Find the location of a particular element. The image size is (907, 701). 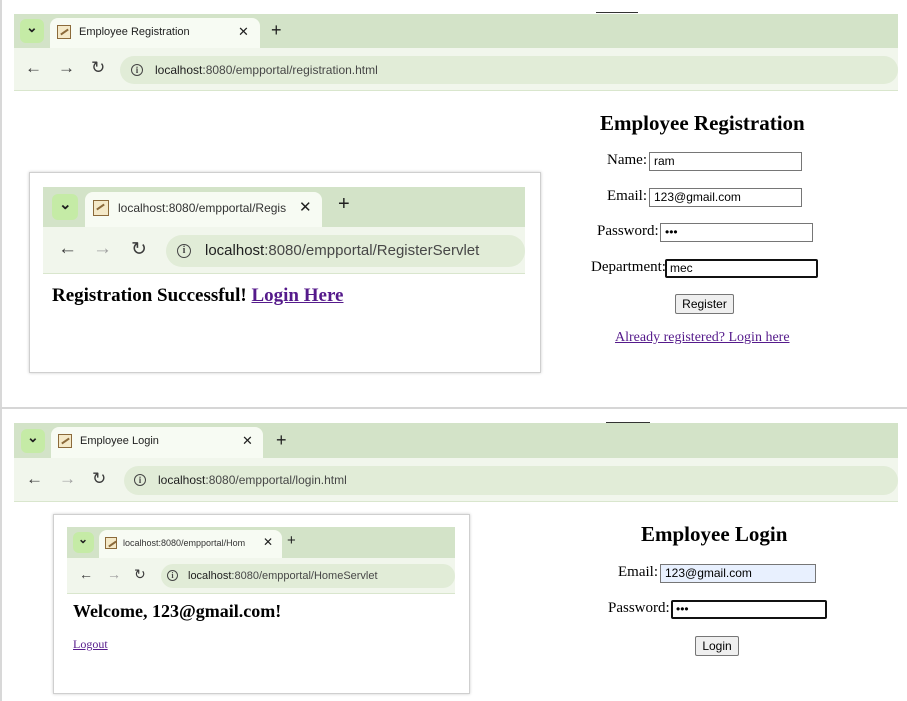

registration-success-message: Registration Successful! Login Here is located at coordinates (198, 296).